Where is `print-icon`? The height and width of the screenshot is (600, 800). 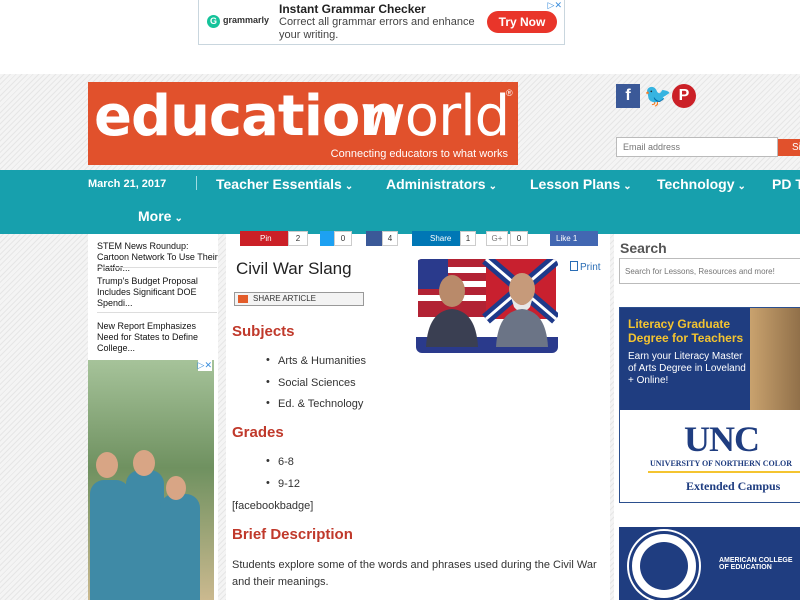
print-icon is located at coordinates (574, 266).